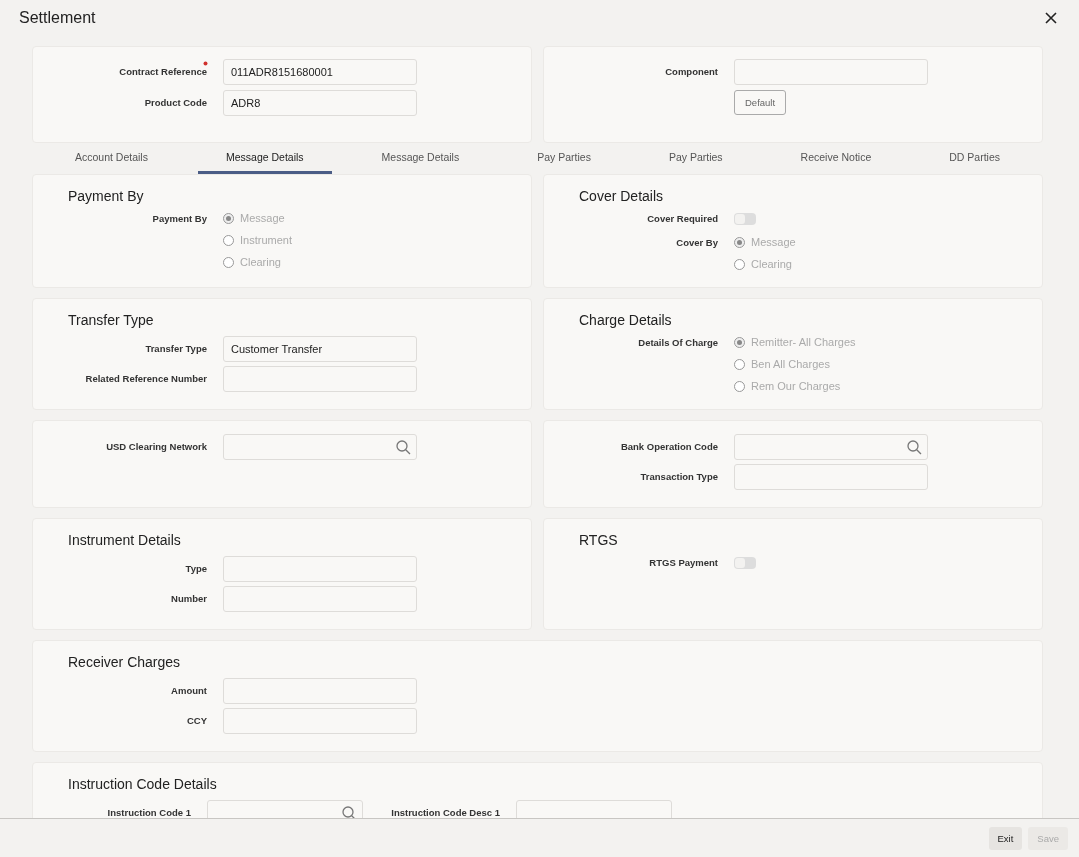 The image size is (1079, 857). What do you see at coordinates (625, 320) in the screenshot?
I see `section-title: Charge Details` at bounding box center [625, 320].